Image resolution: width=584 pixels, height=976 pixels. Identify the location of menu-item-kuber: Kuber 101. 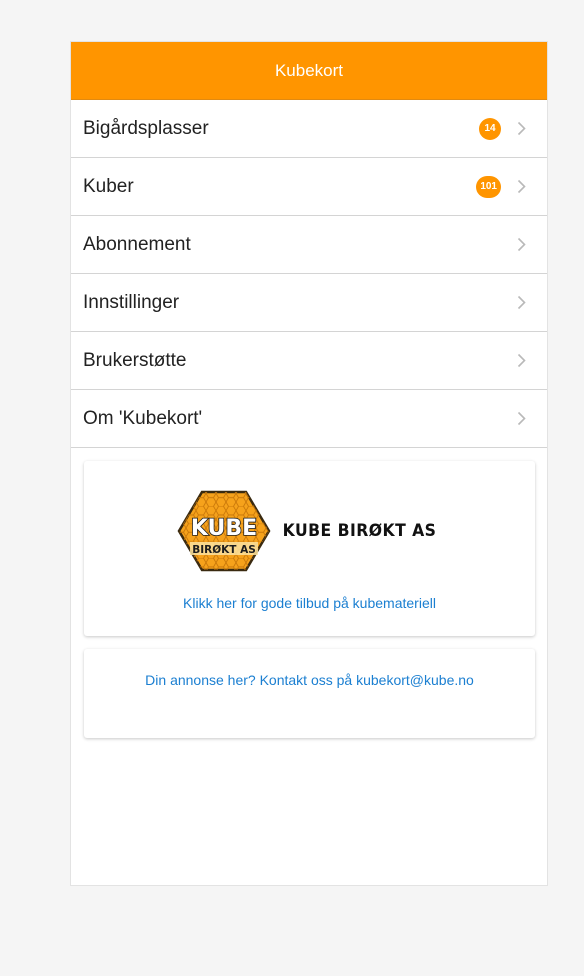
(309, 187).